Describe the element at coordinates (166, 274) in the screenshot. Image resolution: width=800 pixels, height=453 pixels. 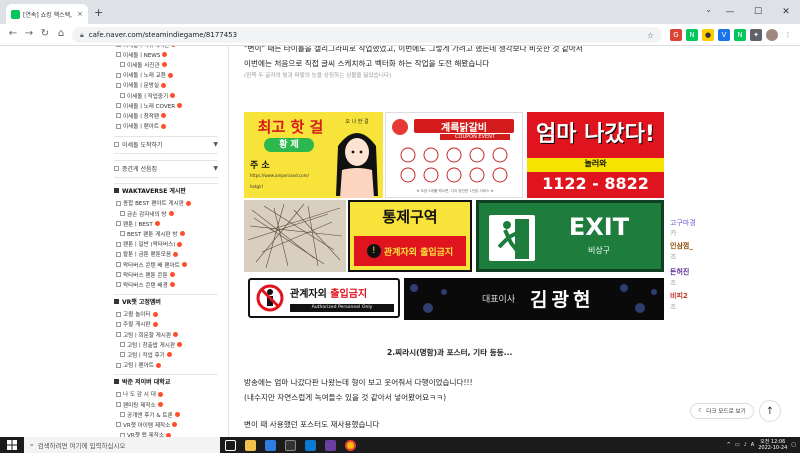
I see `sidebar-menu-item: 왁타버스 팬툰 콘툰` at that location.